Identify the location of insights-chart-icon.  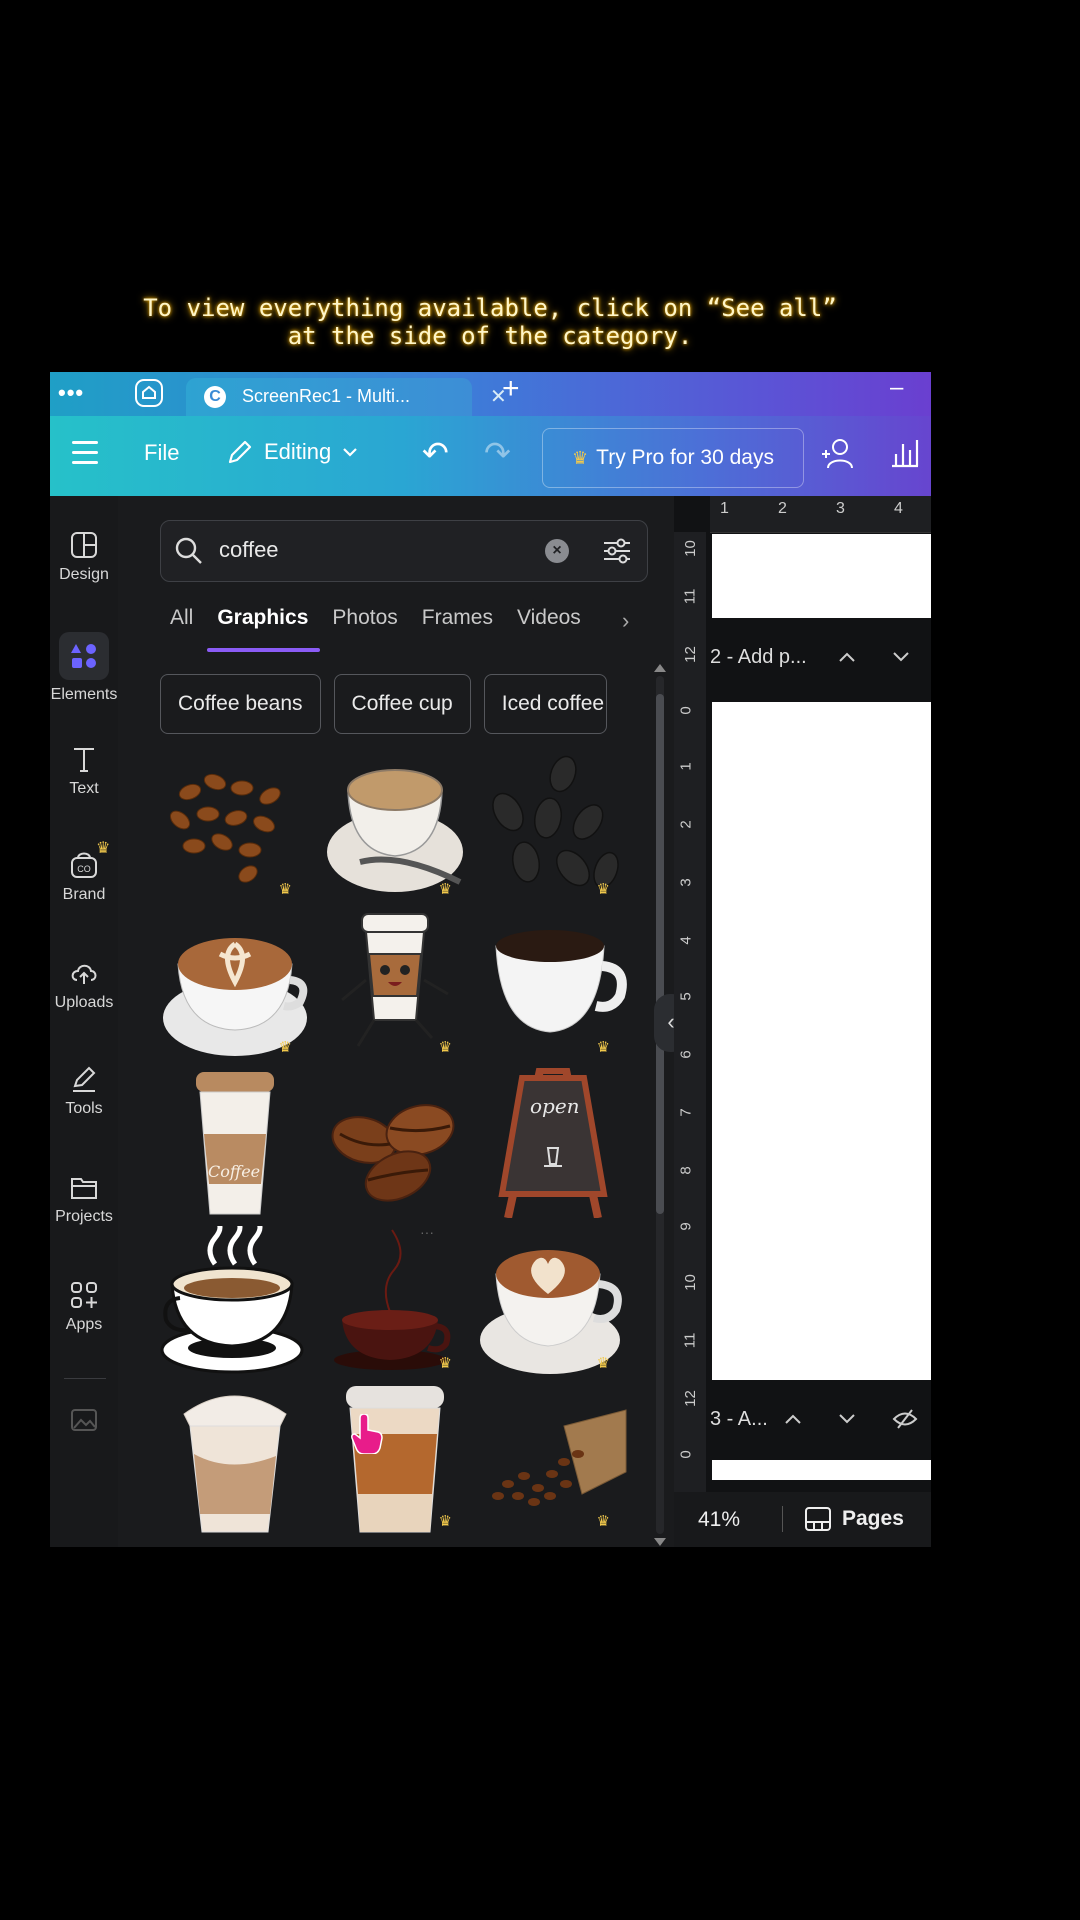
(905, 453).